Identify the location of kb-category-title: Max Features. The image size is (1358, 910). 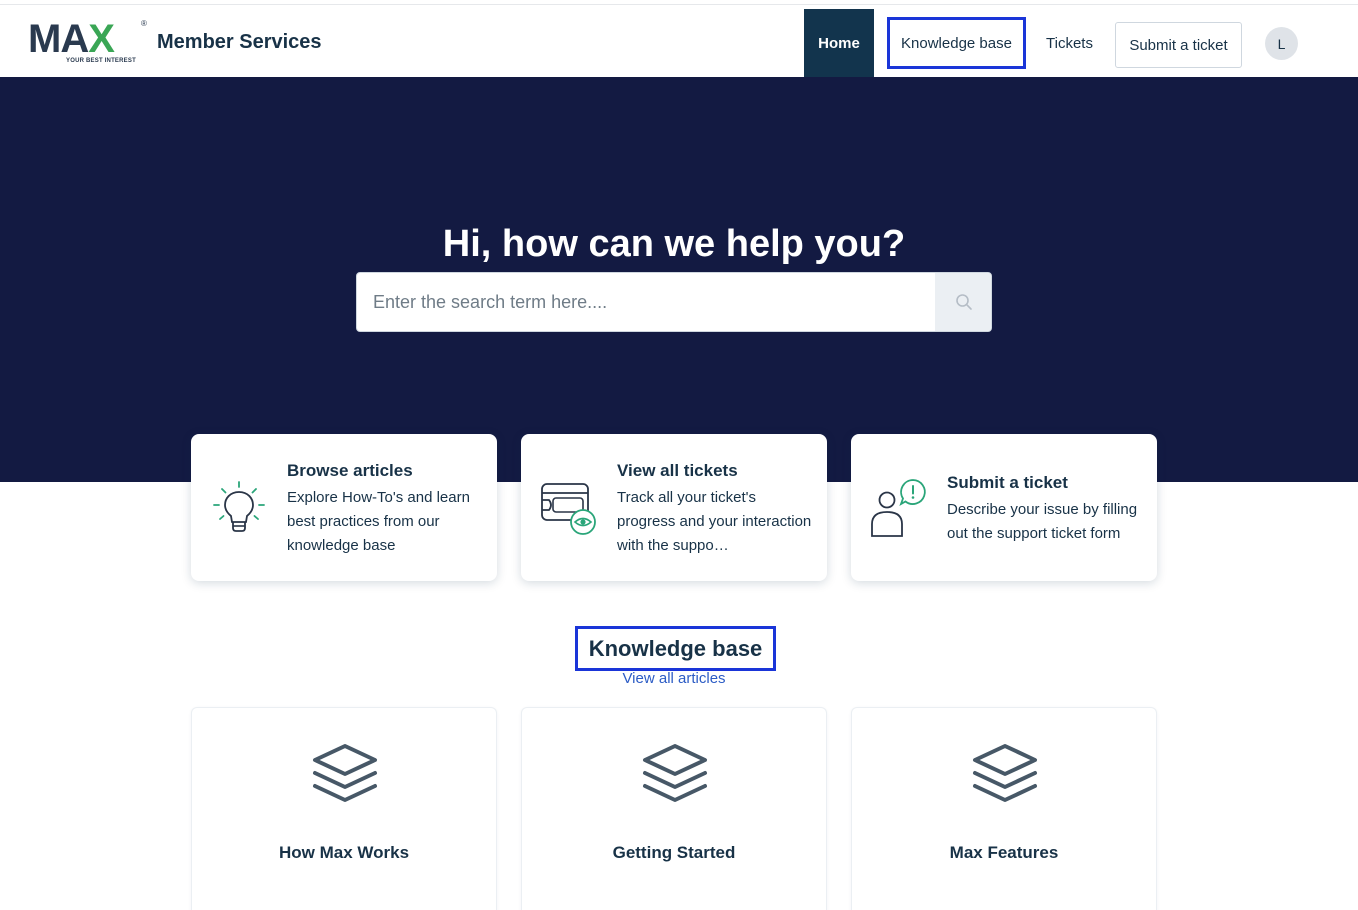
(1004, 852).